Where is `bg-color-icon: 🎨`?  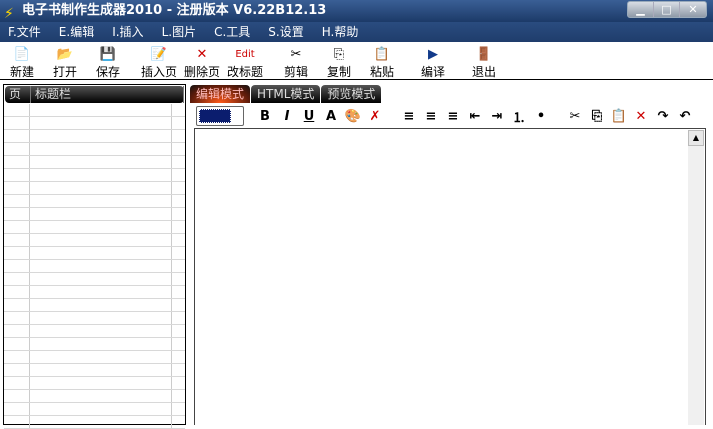 bg-color-icon: 🎨 is located at coordinates (353, 116).